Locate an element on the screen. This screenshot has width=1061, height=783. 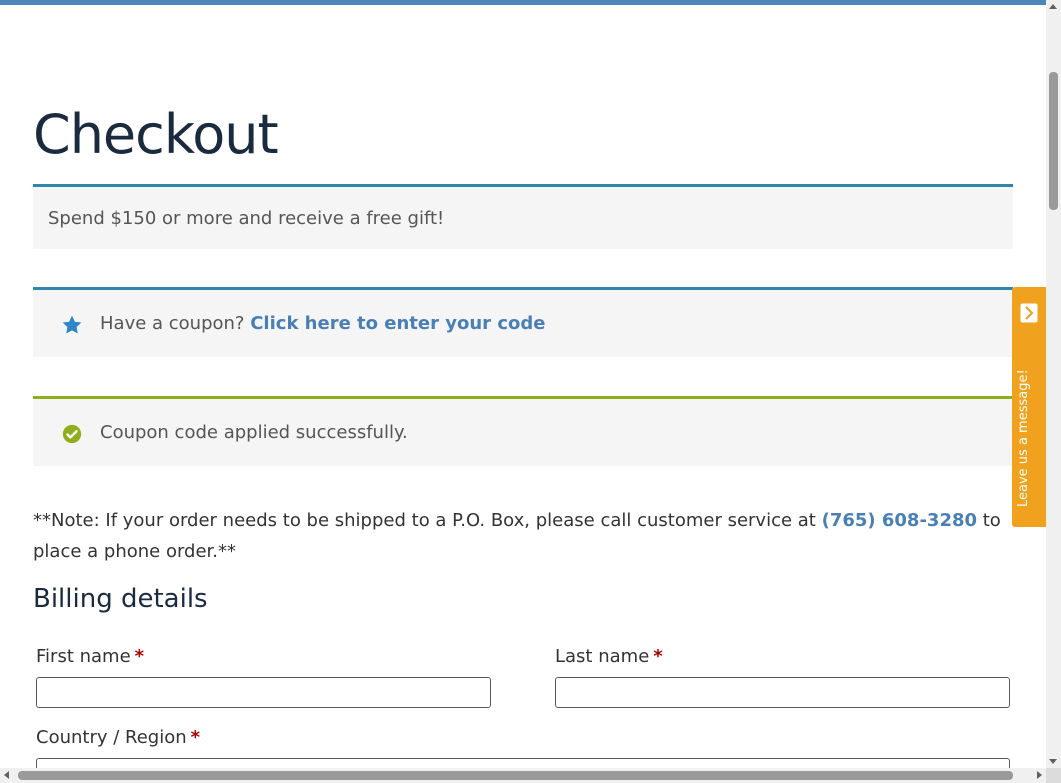
phone-link: (765) 608-3280 is located at coordinates (899, 520).